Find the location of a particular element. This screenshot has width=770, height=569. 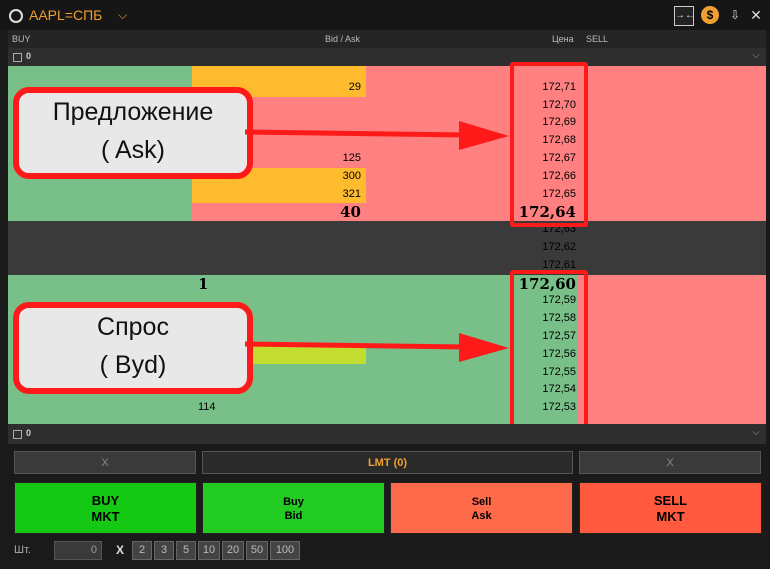

price-value: 172,62 is located at coordinates (559, 247).